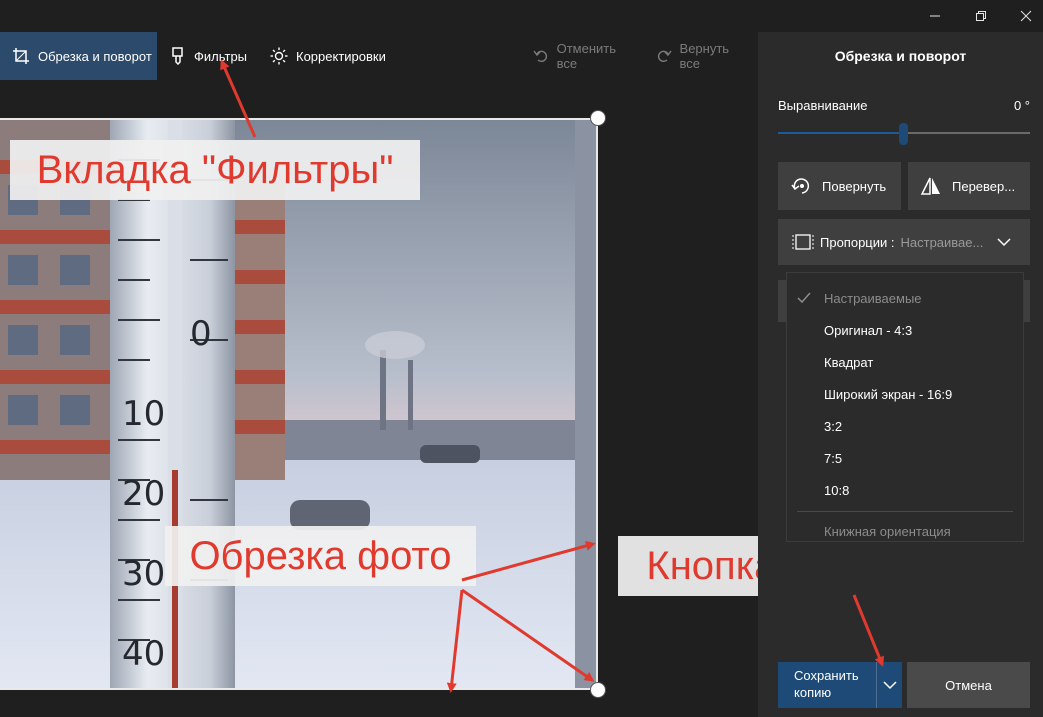 Image resolution: width=1043 pixels, height=717 pixels. What do you see at coordinates (143, 494) in the screenshot?
I see `thermometer-tick-label: 20` at bounding box center [143, 494].